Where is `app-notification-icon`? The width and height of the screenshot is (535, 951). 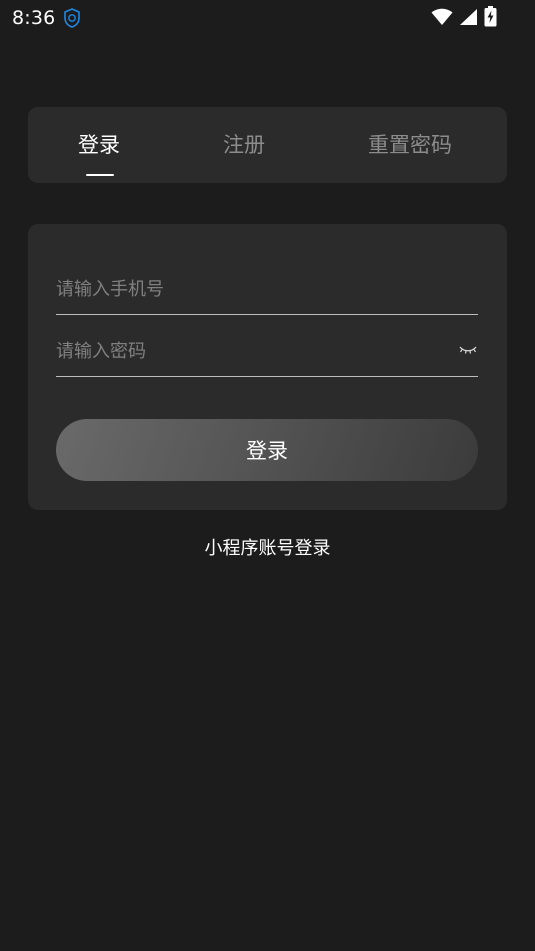 app-notification-icon is located at coordinates (72, 18).